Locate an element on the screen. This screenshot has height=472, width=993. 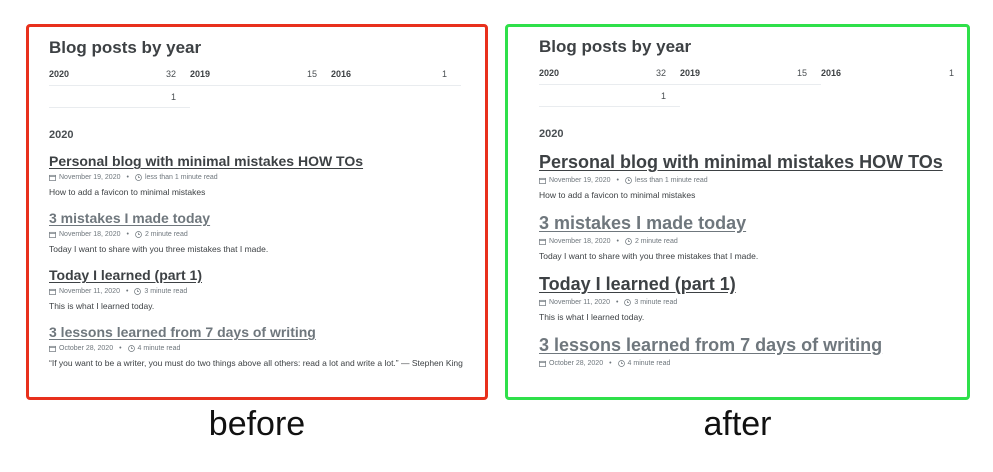
post-read-time: 4 minute read is located at coordinates (649, 363).